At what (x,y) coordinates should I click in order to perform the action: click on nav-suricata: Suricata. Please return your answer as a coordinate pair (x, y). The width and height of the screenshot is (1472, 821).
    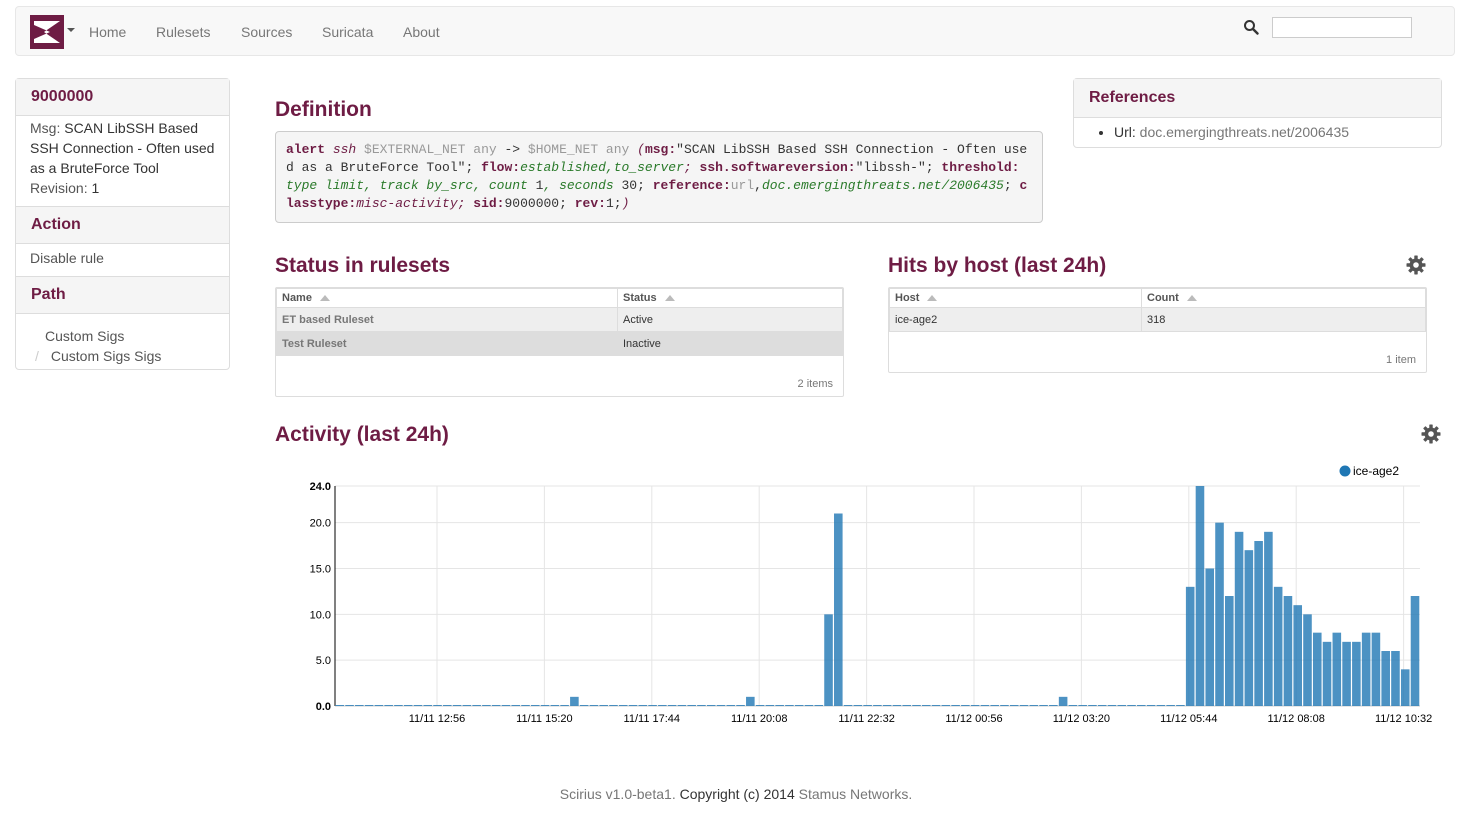
    Looking at the image, I should click on (347, 32).